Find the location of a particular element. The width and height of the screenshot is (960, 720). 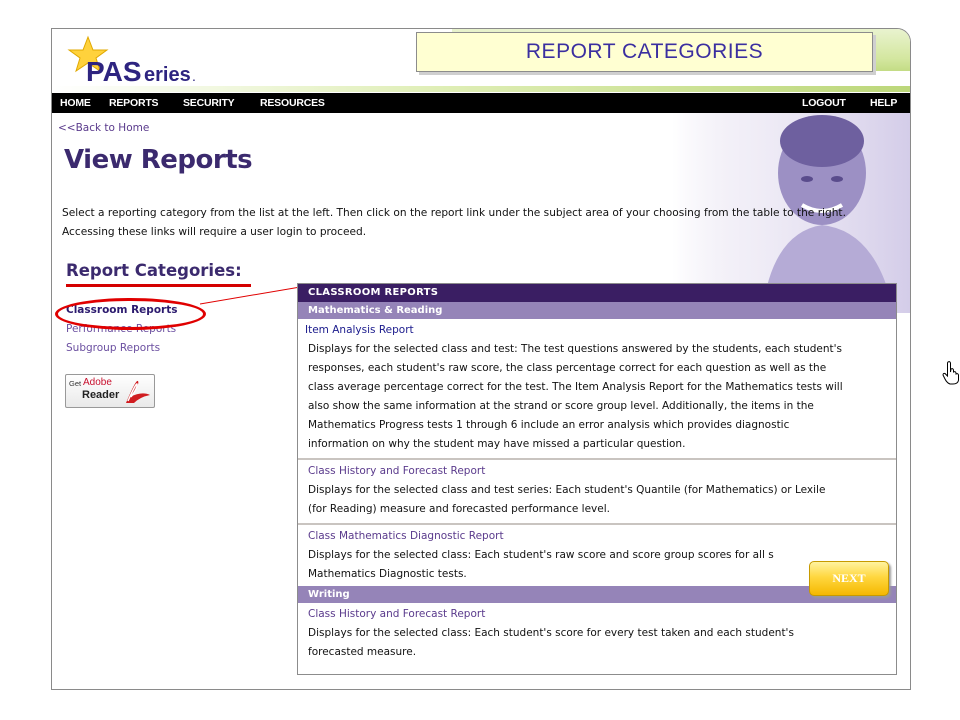

back-to-home-link: <<Back to Home is located at coordinates (103, 128).